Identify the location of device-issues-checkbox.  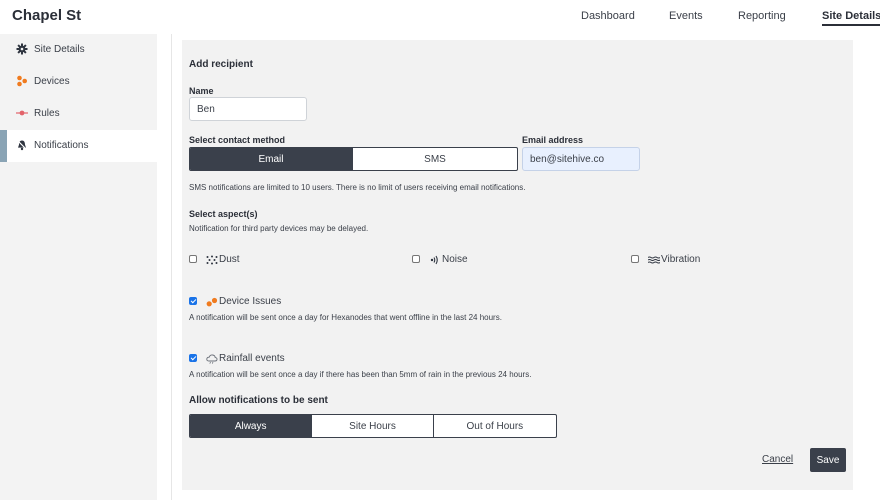
(193, 301).